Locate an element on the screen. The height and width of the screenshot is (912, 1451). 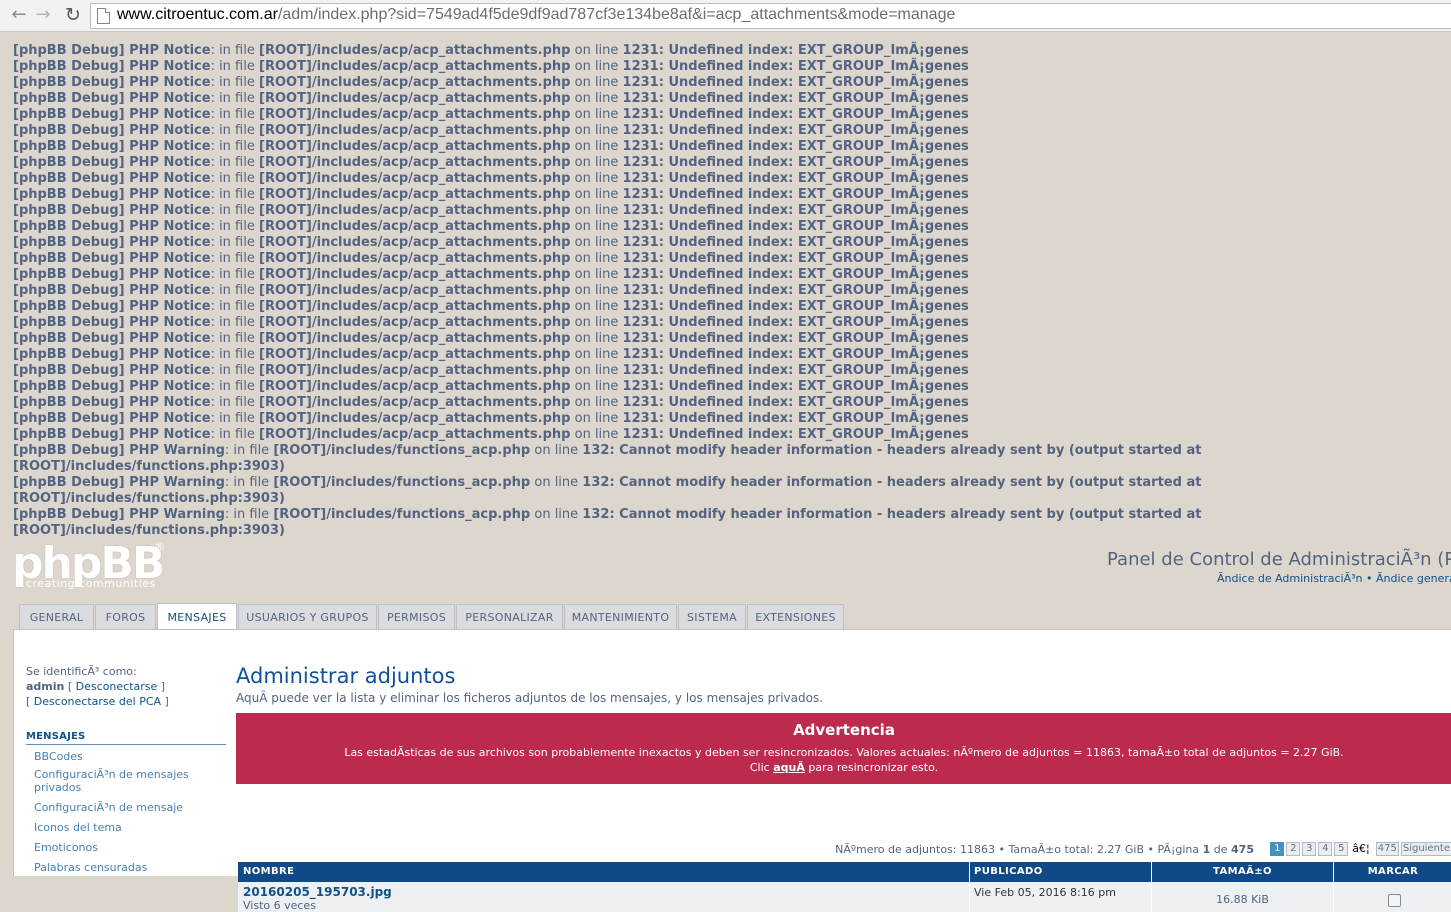
col-header-name: NOMBRE is located at coordinates (603, 872).